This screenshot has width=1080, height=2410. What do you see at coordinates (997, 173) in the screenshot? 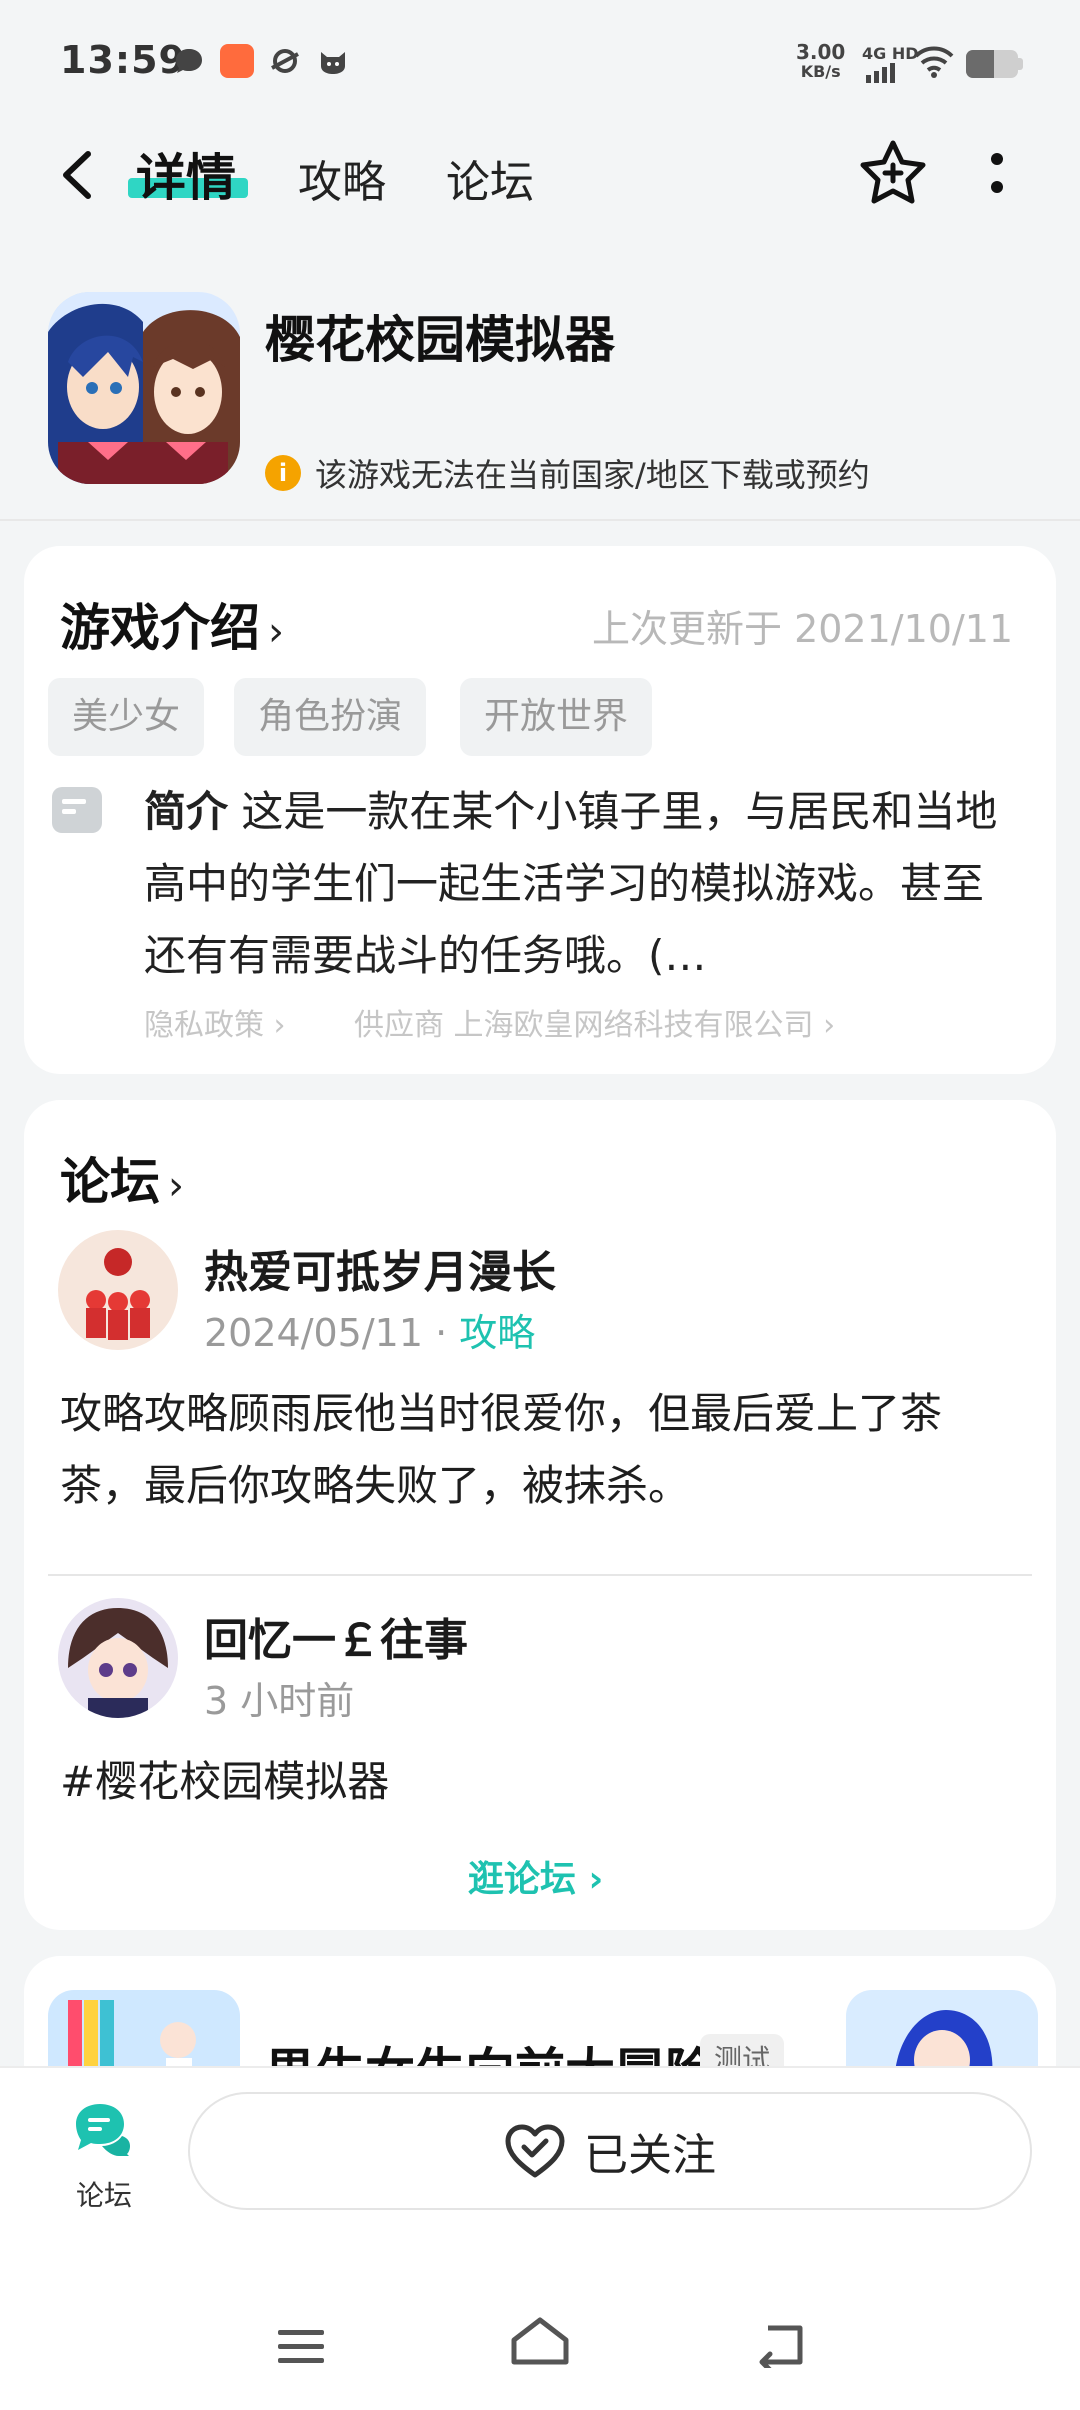
I see `more-icon` at bounding box center [997, 173].